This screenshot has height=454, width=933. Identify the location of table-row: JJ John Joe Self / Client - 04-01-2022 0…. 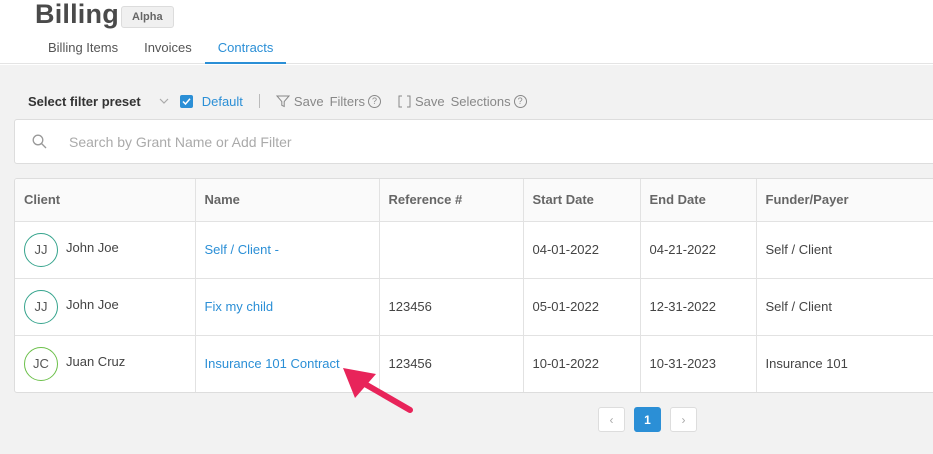
(474, 250).